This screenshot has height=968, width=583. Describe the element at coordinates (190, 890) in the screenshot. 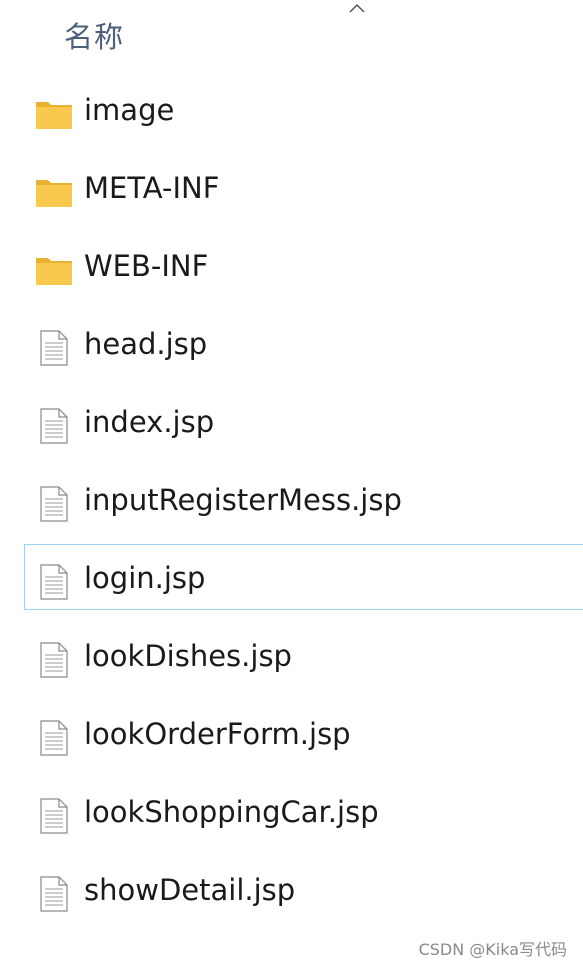

I see `file-name: showDetail.jsp` at that location.